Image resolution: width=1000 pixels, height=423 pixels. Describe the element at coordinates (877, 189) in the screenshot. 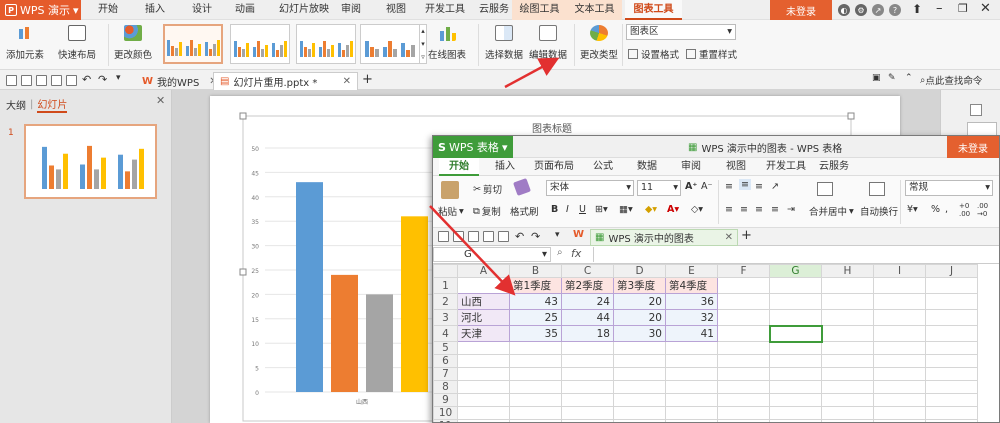

I see `wrap-text-icon` at that location.